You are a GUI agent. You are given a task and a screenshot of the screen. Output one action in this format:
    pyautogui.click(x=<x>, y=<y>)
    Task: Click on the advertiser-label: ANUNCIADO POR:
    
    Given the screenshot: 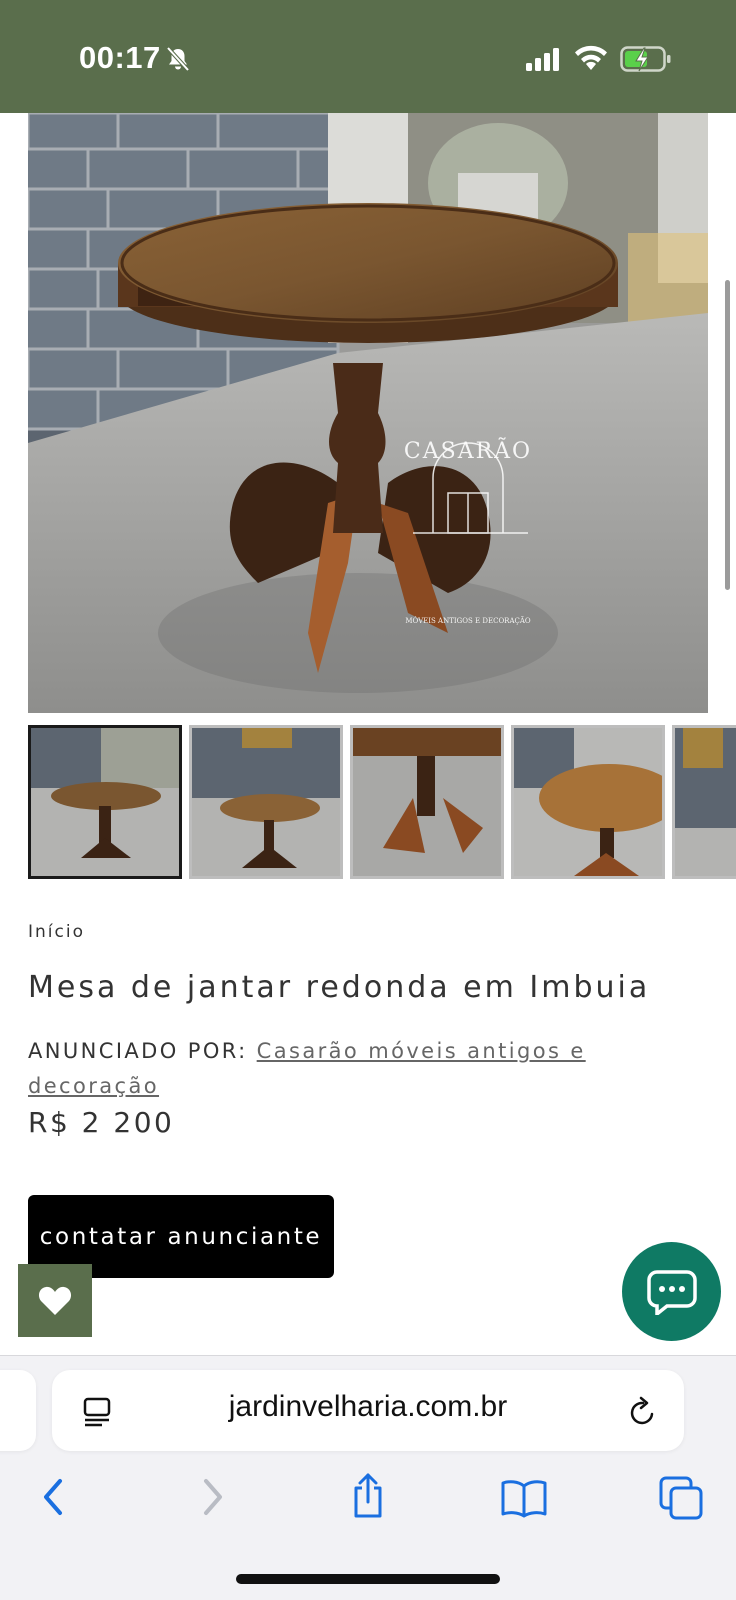 What is the action you would take?
    pyautogui.click(x=138, y=1051)
    